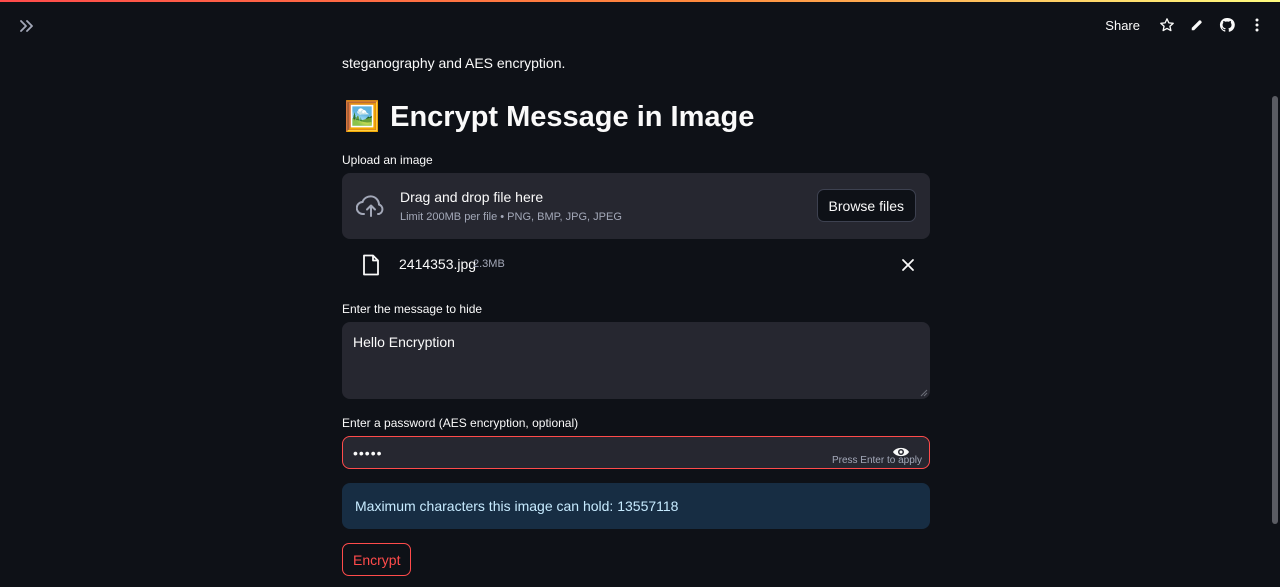 Image resolution: width=1280 pixels, height=587 pixels. I want to click on password-value: •••••, so click(368, 453).